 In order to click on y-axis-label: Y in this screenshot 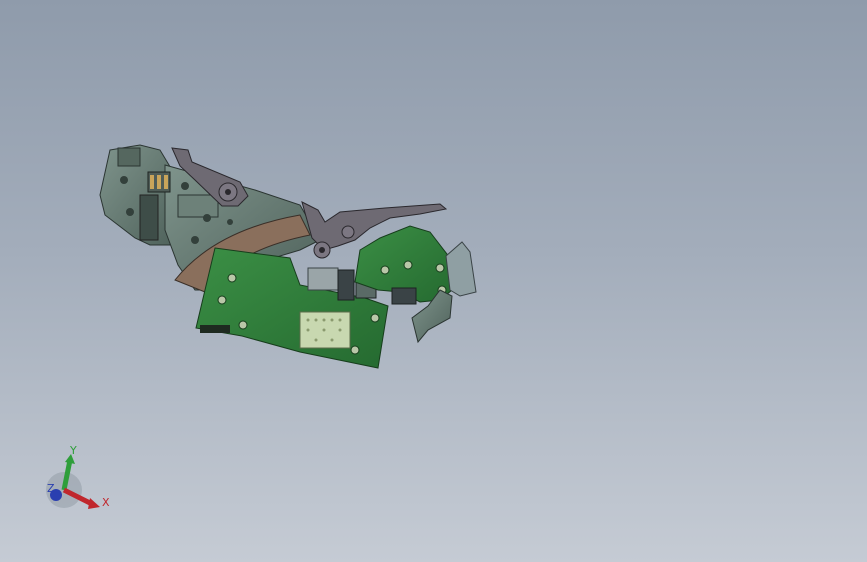, I will do `click(73, 450)`.